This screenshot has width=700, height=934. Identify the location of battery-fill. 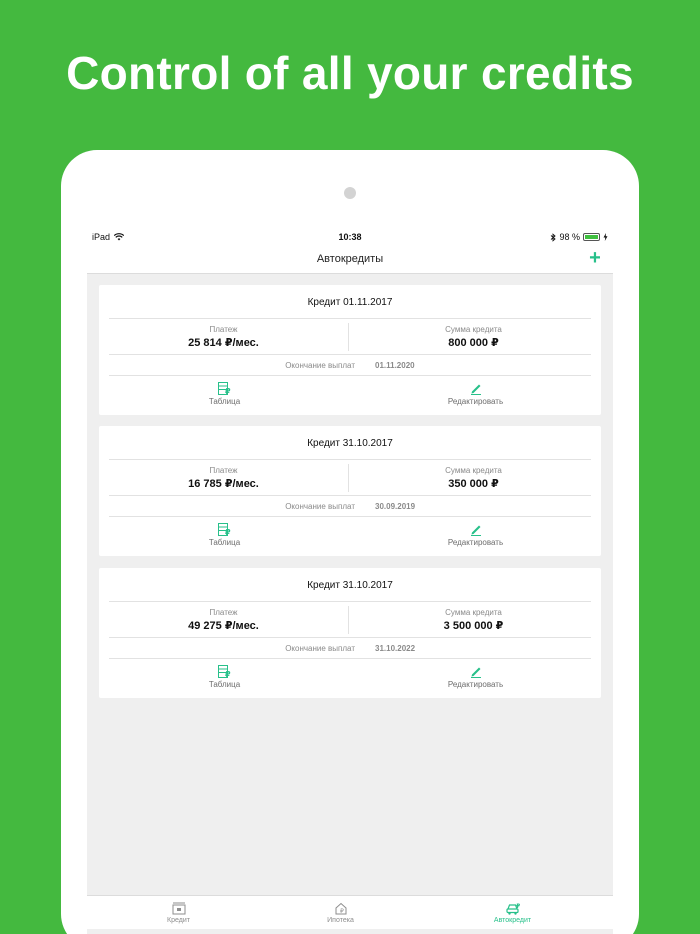
(591, 237).